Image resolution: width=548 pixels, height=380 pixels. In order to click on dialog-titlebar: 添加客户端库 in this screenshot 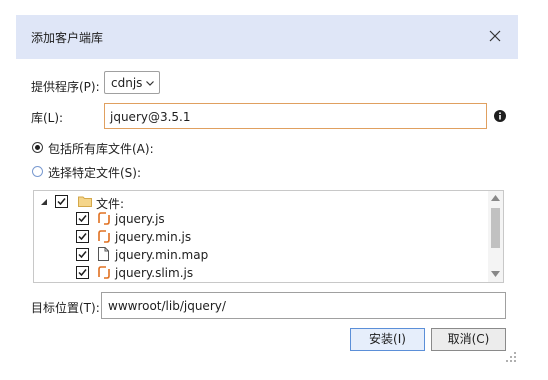, I will do `click(267, 37)`.